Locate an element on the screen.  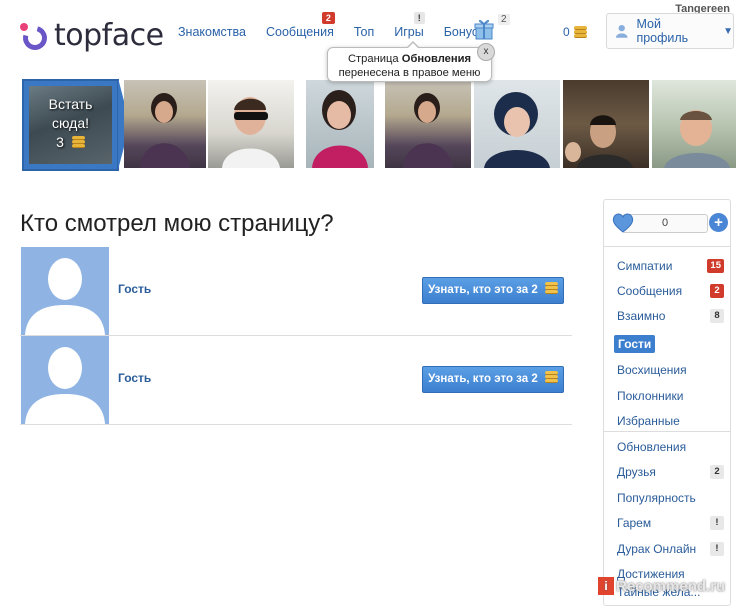
promo-line2: сюда! is located at coordinates (70, 123).